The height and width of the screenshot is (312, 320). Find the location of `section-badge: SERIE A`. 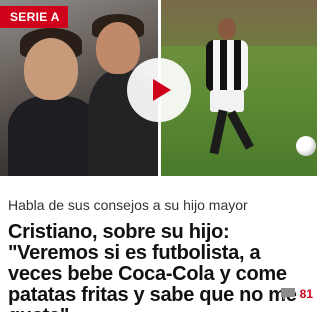

section-badge: SERIE A is located at coordinates (34, 17).